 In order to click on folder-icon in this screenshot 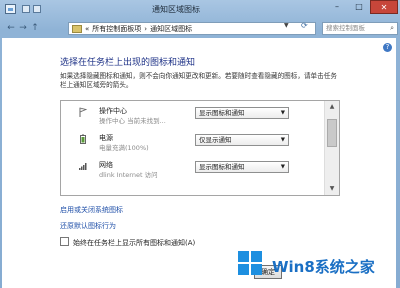, I will do `click(77, 28)`.